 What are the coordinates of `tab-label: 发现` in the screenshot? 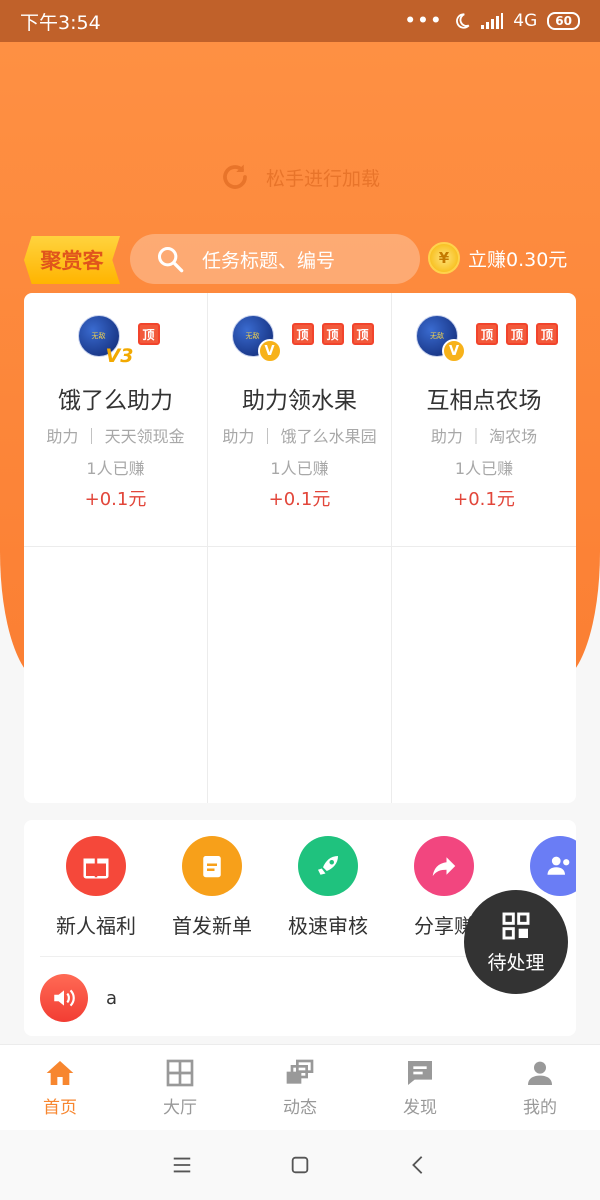 It's located at (420, 1108).